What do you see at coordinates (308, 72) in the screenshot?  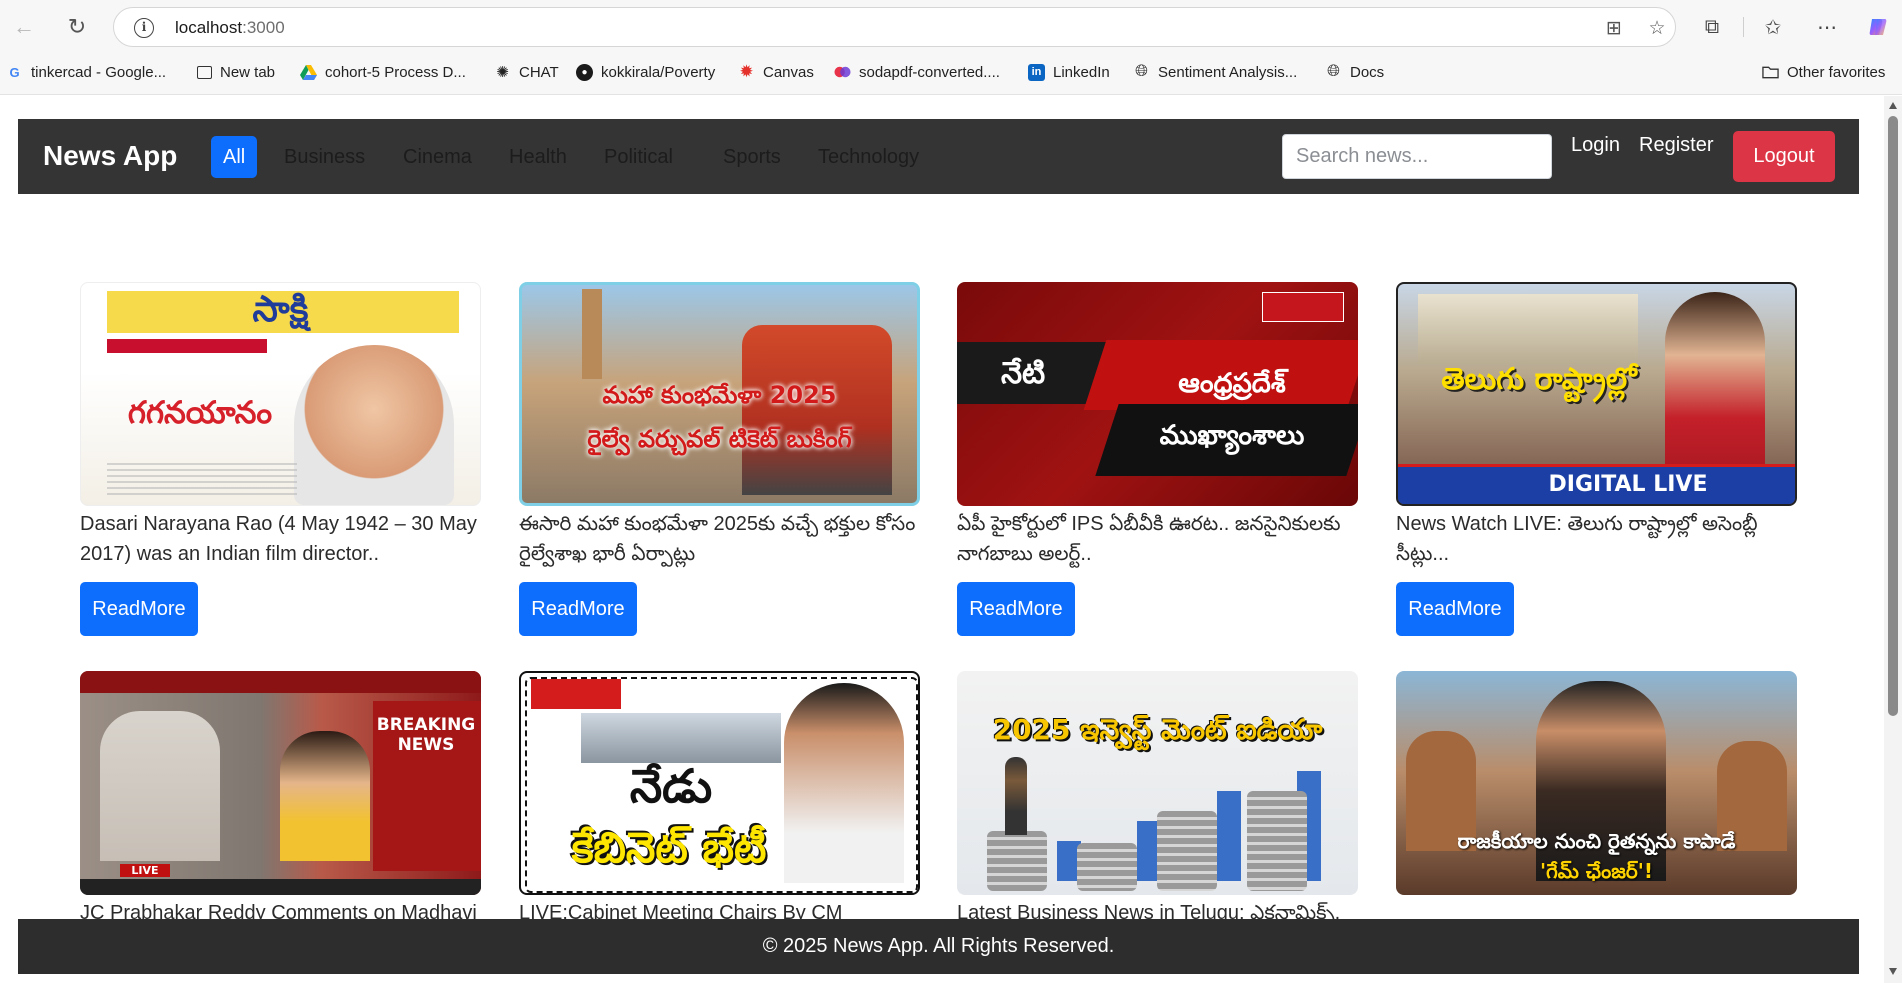 I see `drive-icon` at bounding box center [308, 72].